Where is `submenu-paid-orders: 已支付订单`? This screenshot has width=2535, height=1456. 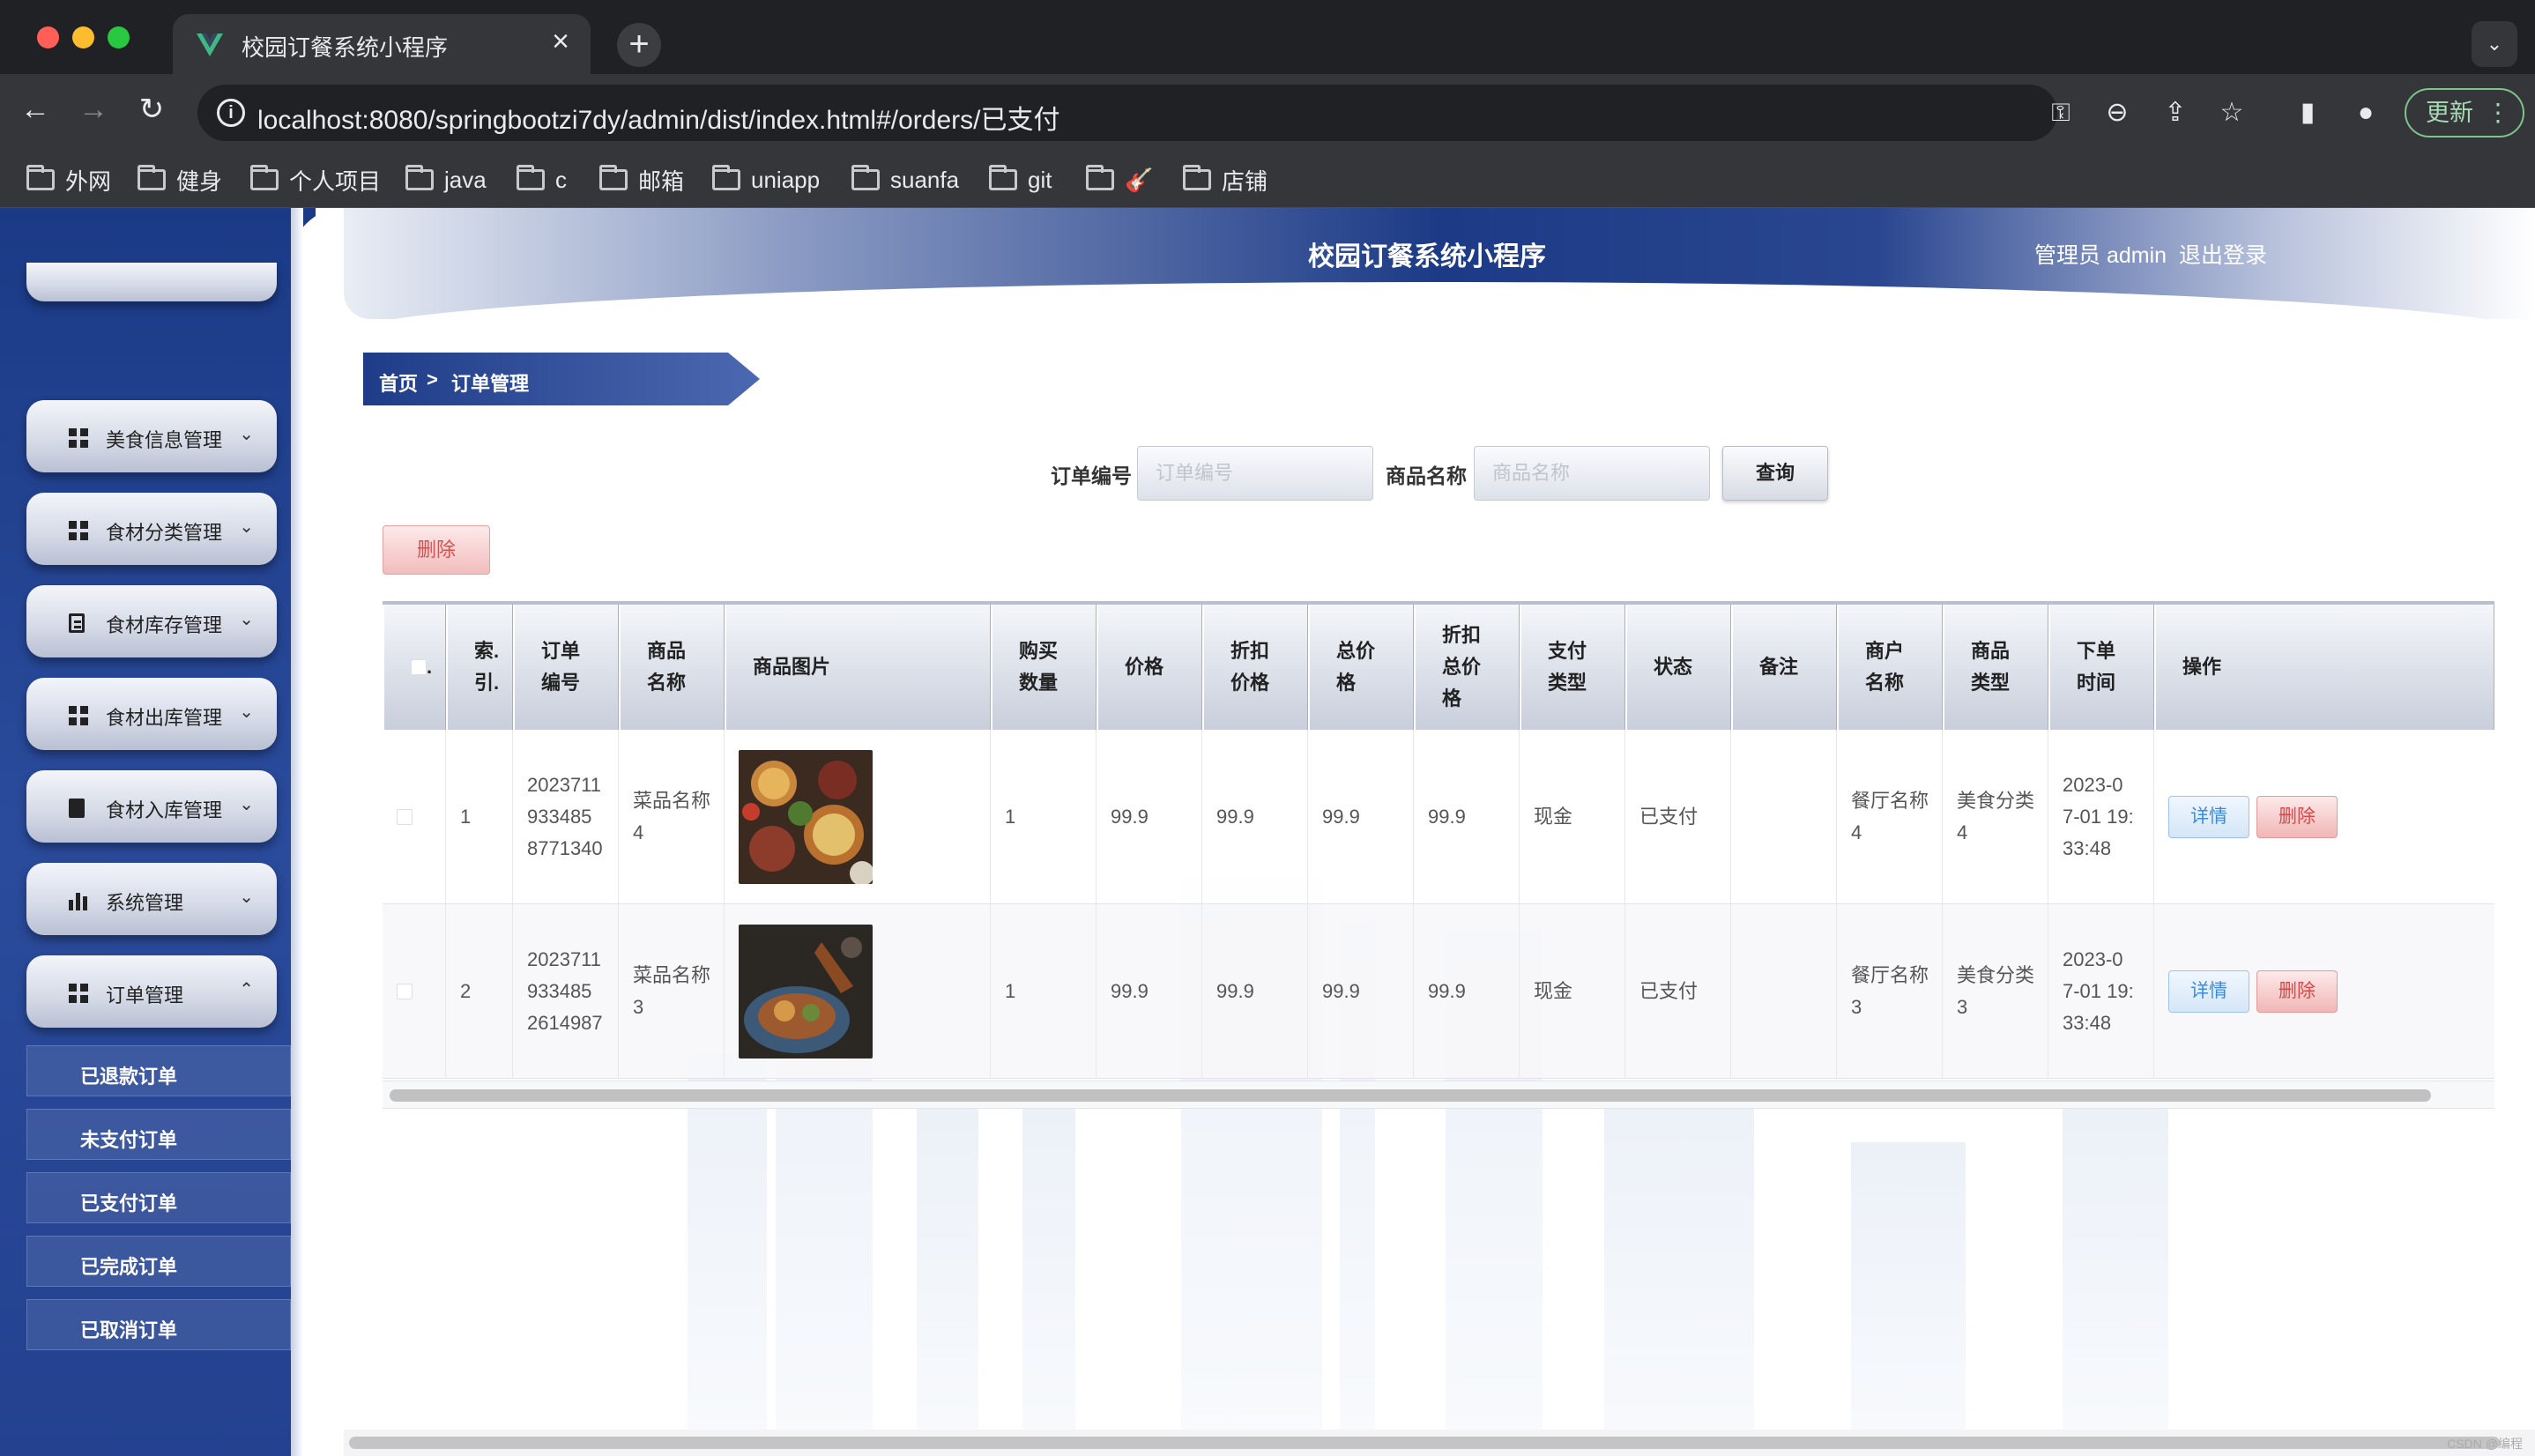 submenu-paid-orders: 已支付订单 is located at coordinates (158, 1197).